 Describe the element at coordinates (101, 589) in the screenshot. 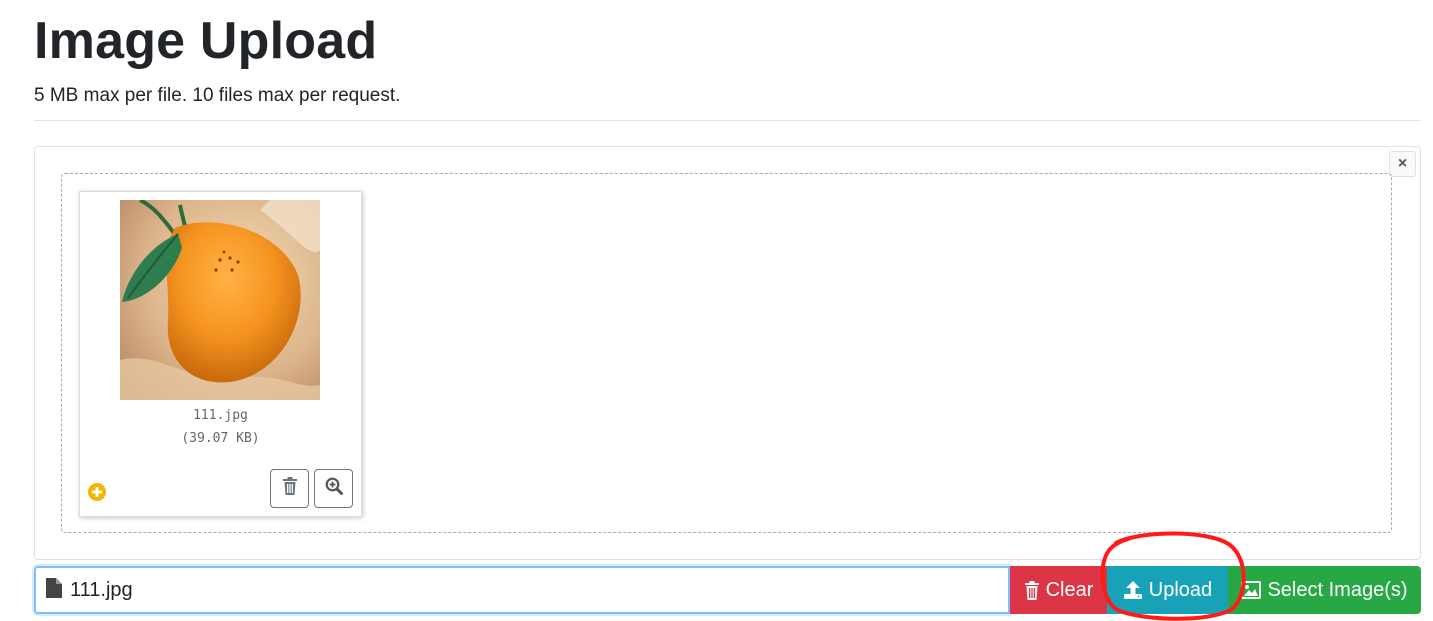

I see `caption-filename: 111.jpg` at that location.